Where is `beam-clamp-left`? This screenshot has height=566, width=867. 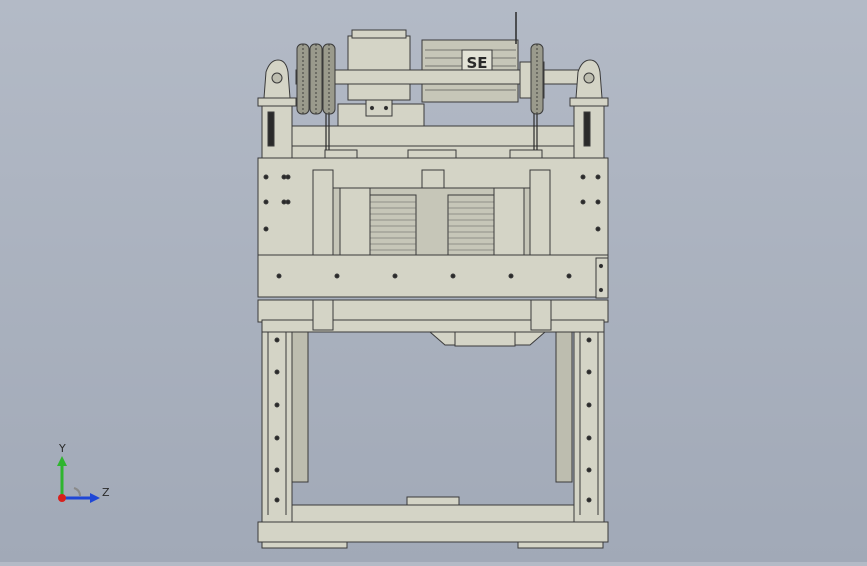
beam-clamp-left is located at coordinates (323, 315).